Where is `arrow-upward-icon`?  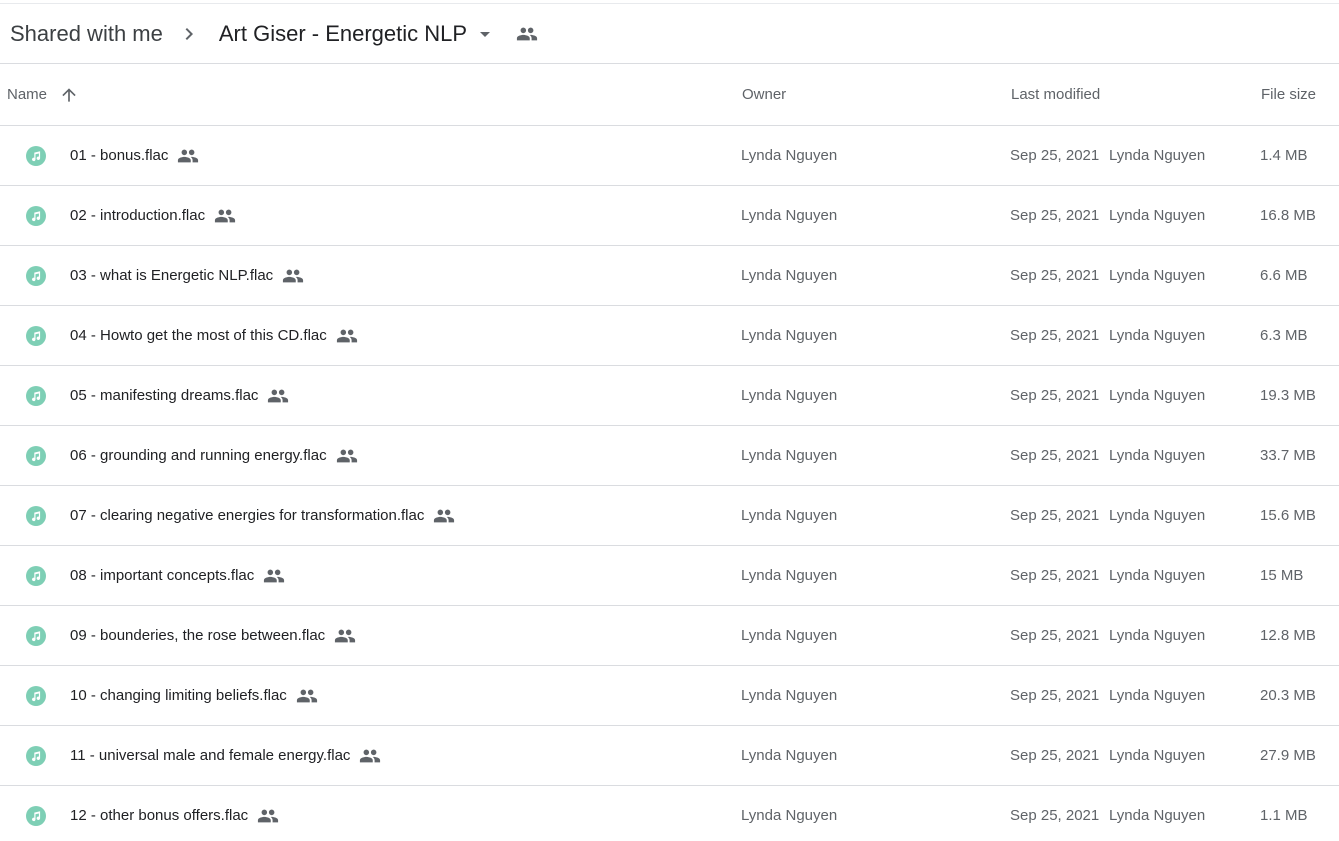
arrow-upward-icon is located at coordinates (69, 95).